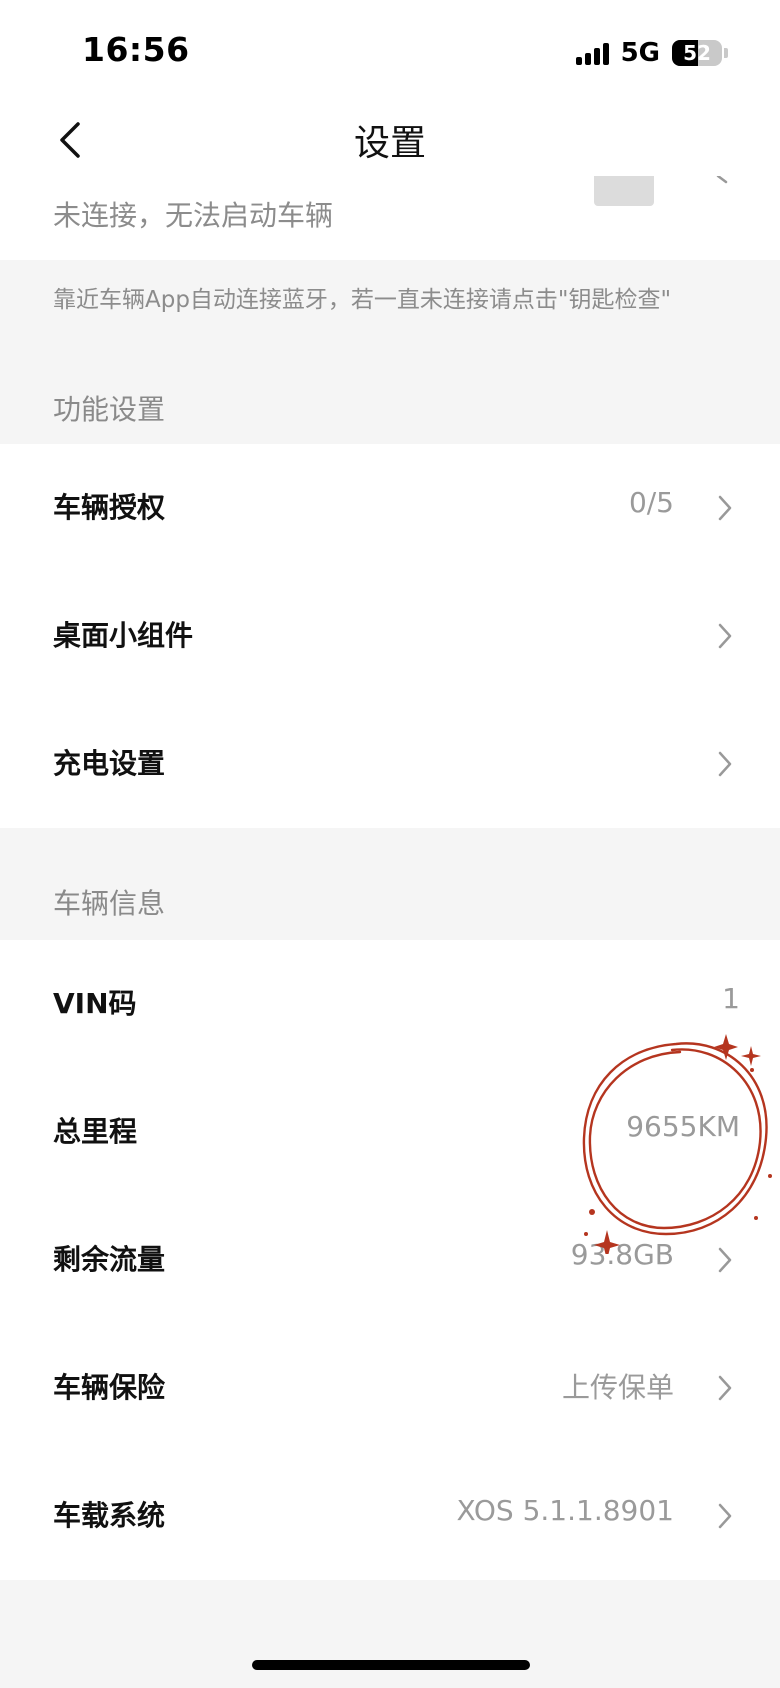 Image resolution: width=780 pixels, height=1688 pixels. I want to click on section-header-function-settings: 功能设置, so click(109, 409).